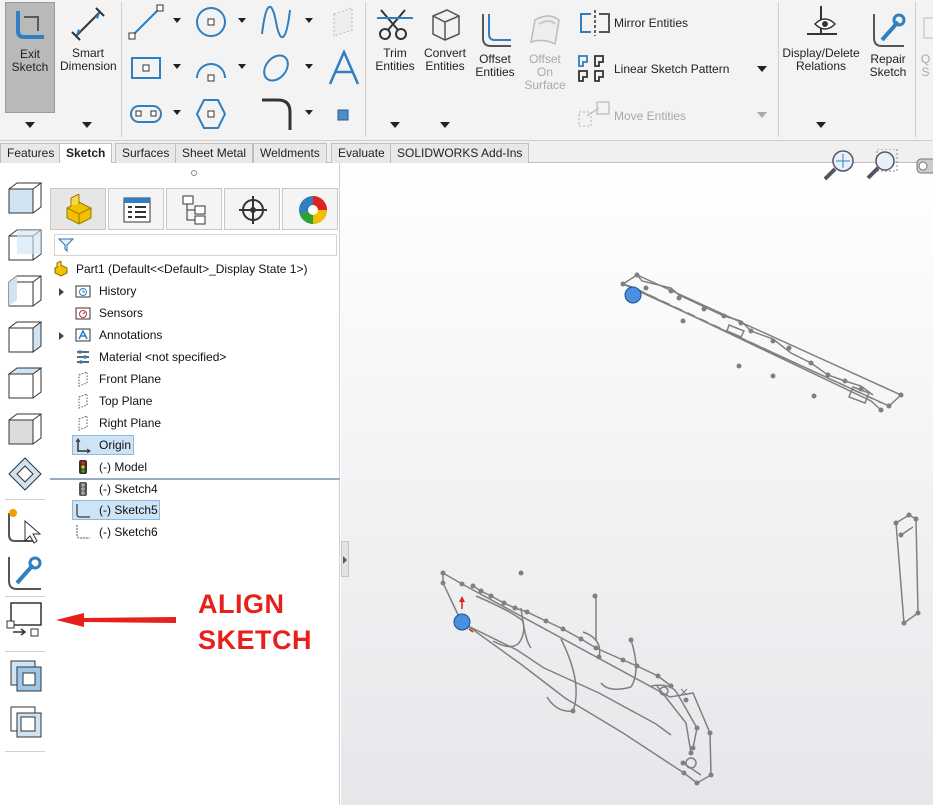 The width and height of the screenshot is (933, 805). I want to click on arc-dropdown-arrow, so click(242, 66).